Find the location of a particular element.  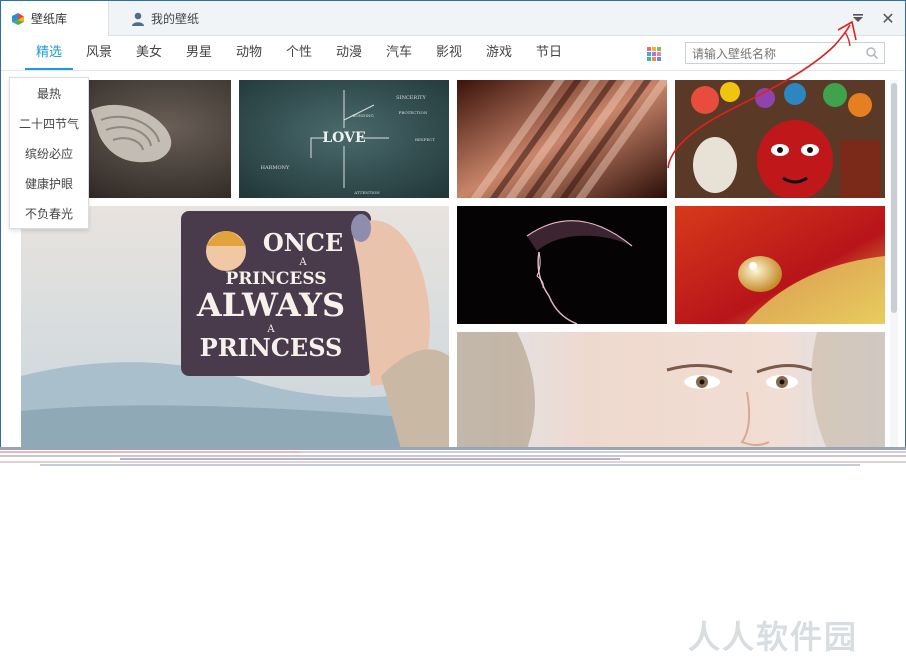

dropdown-menu-icon is located at coordinates (858, 18).